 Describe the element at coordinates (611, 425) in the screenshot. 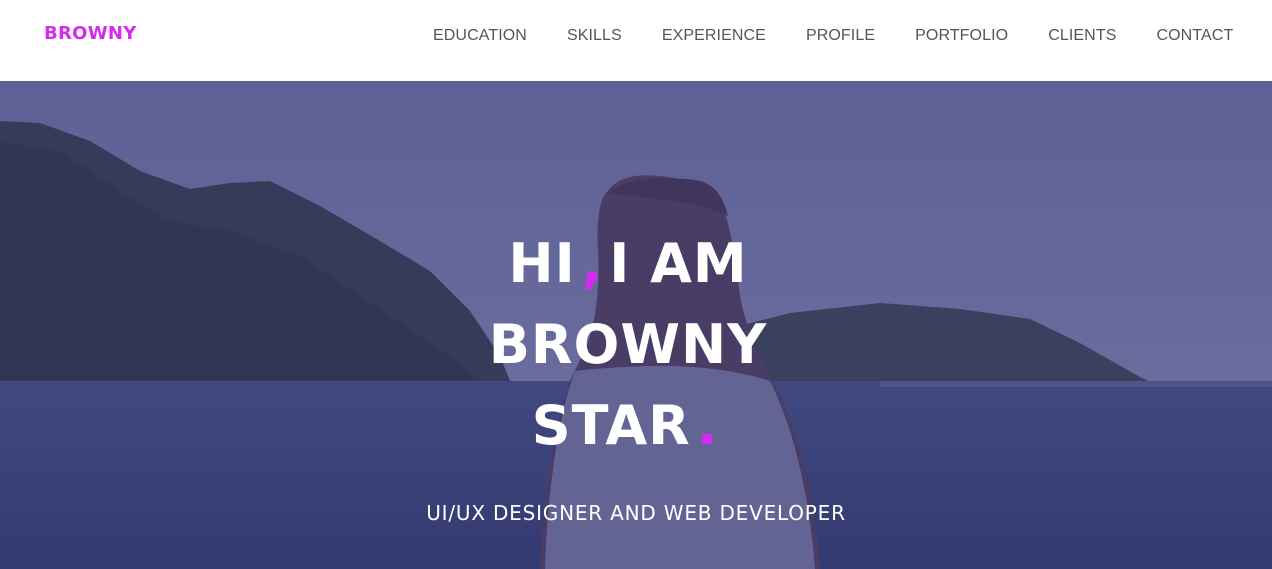

I see `hero-name-last: STAR` at that location.